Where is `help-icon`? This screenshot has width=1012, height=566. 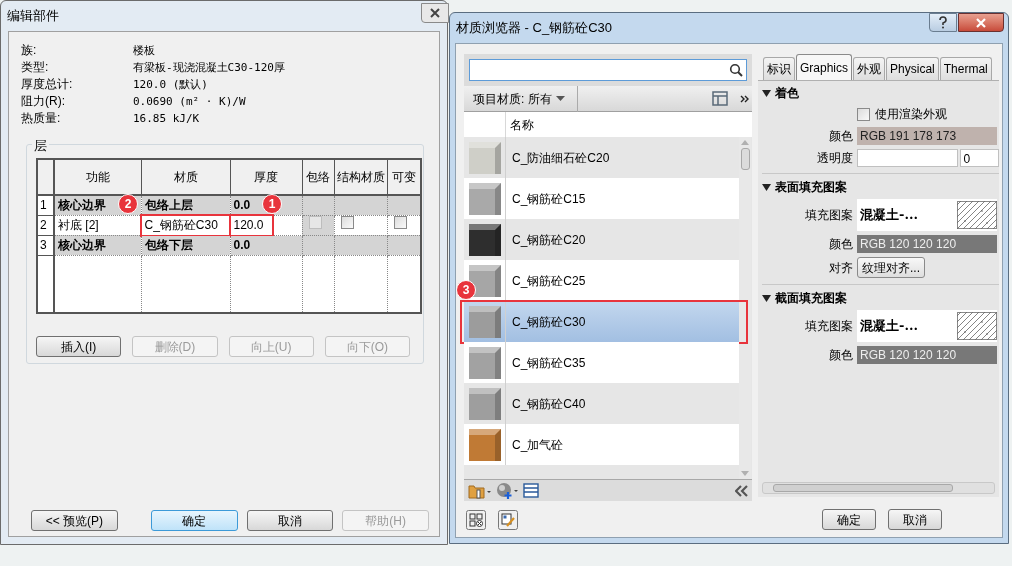 help-icon is located at coordinates (943, 22).